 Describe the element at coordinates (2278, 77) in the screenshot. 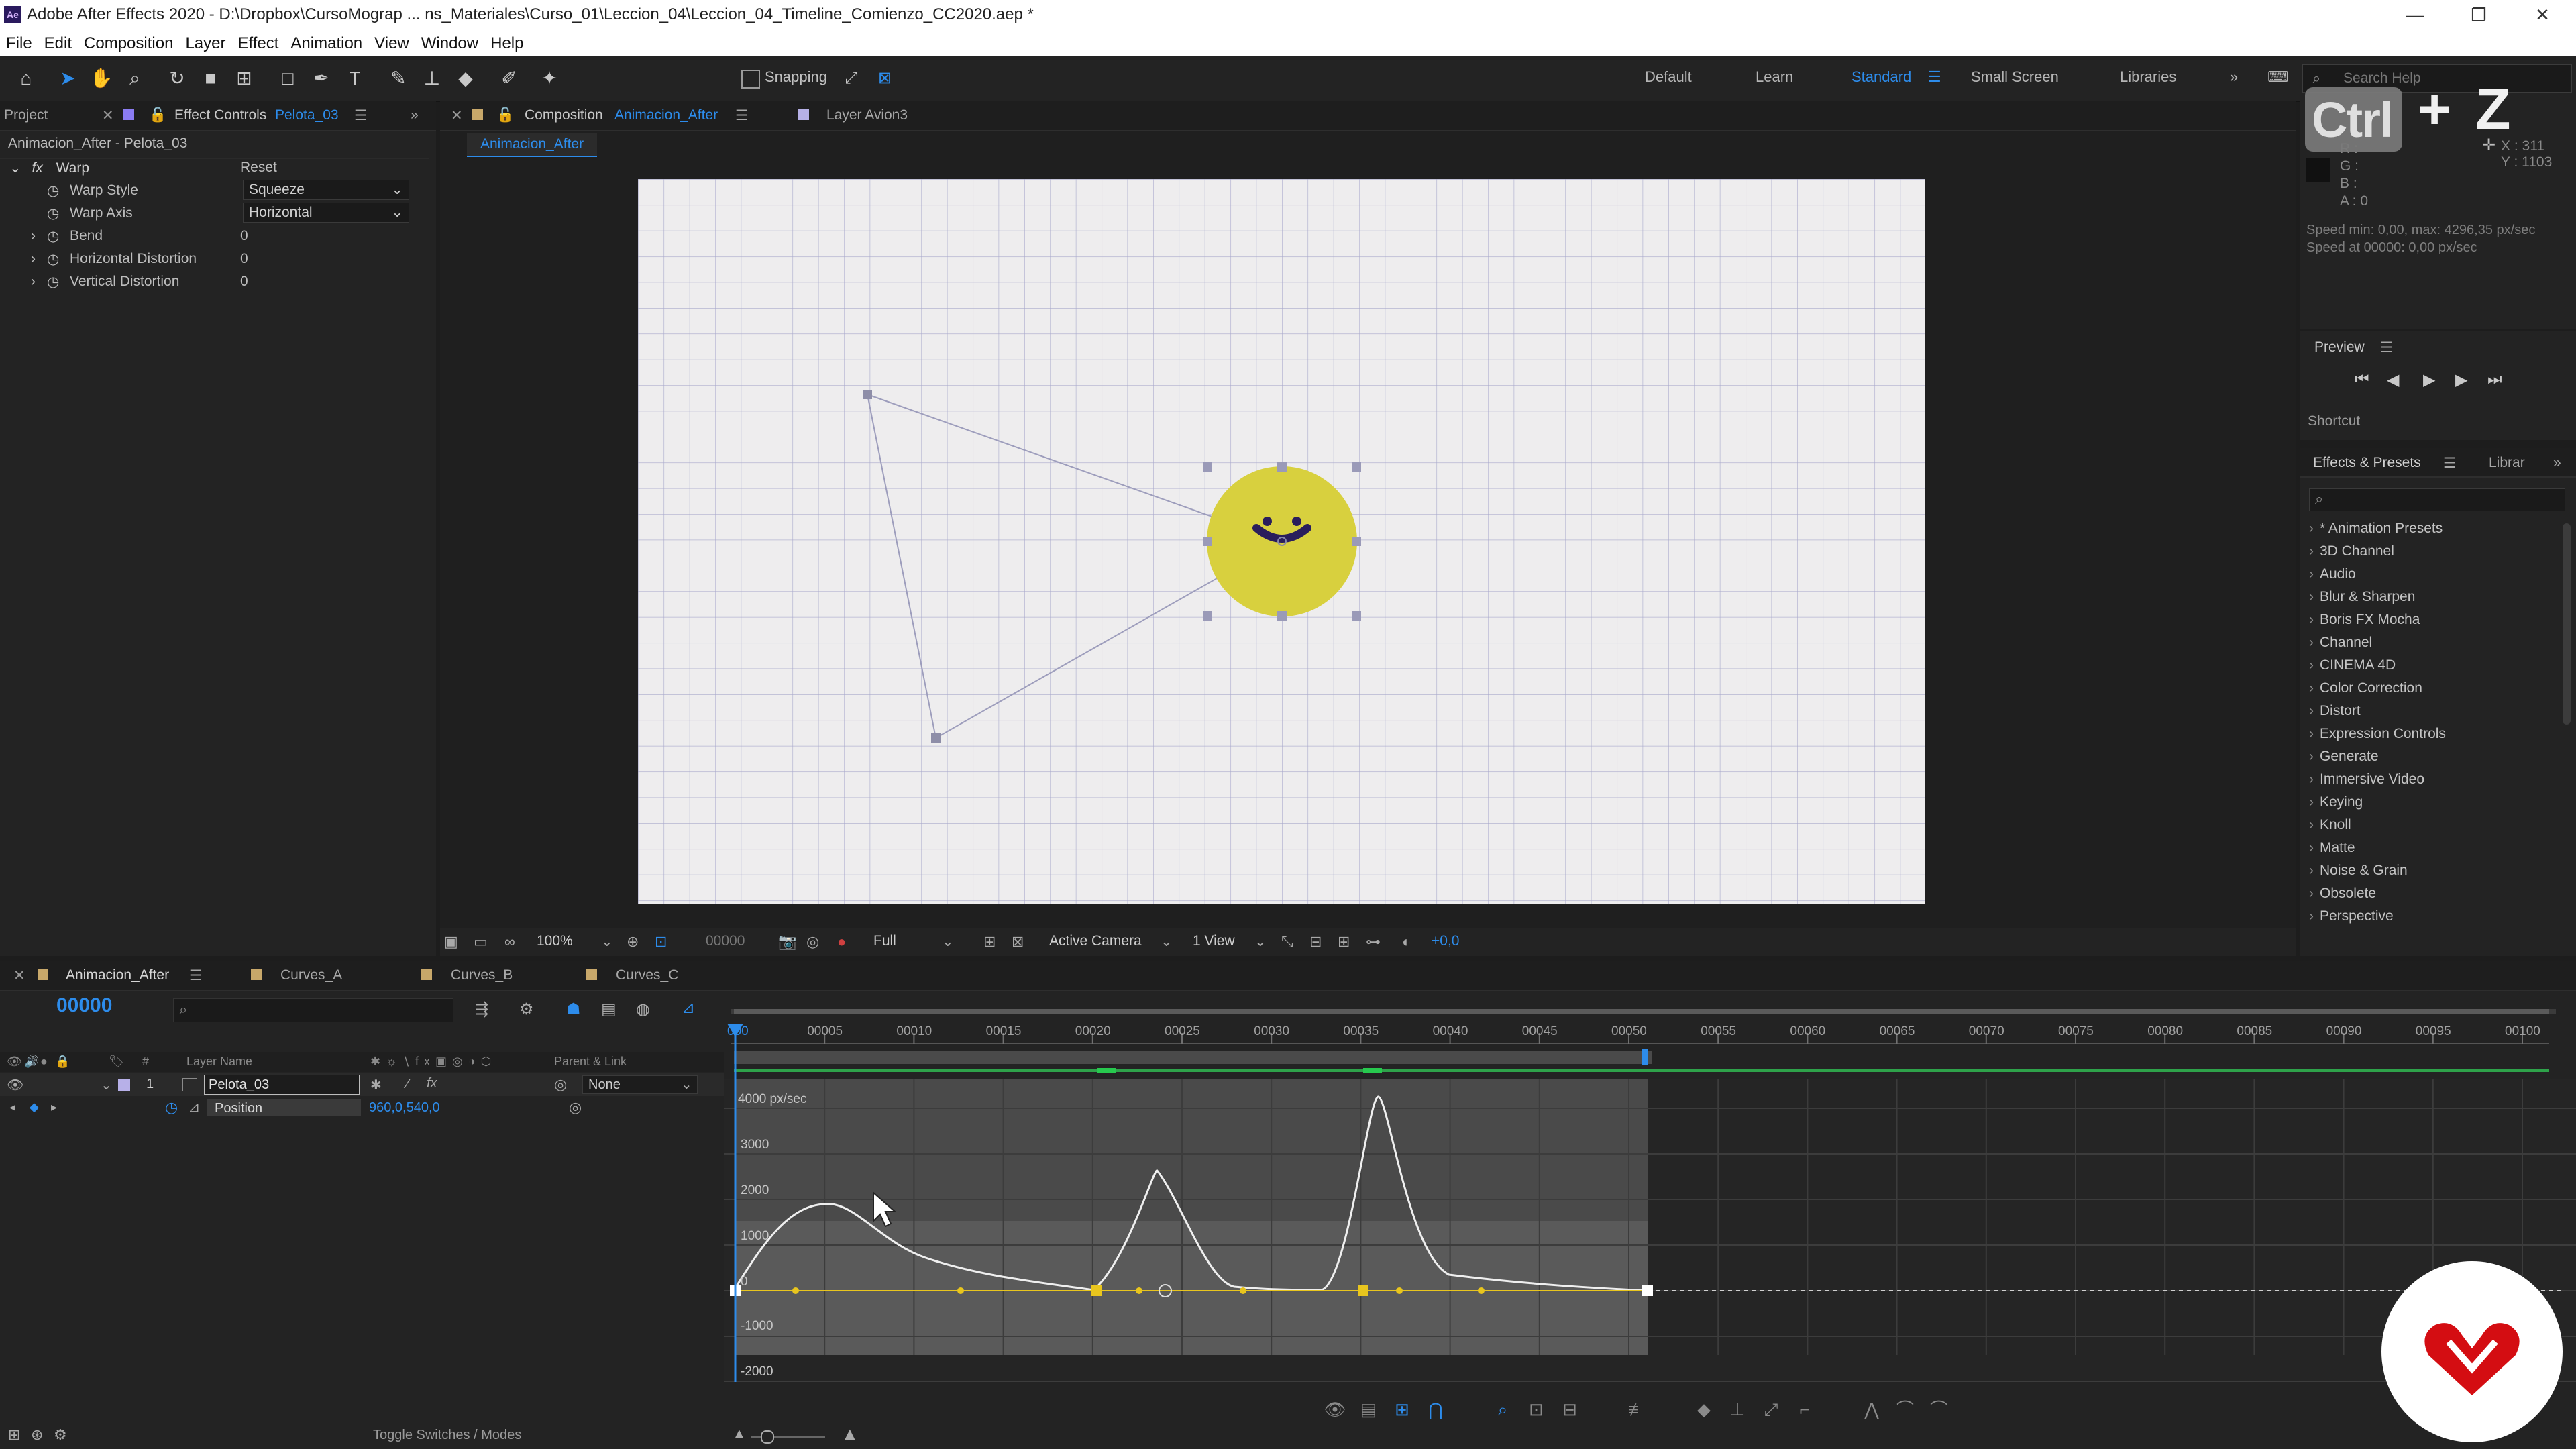

I see `keyboard-icon: ⌨` at that location.